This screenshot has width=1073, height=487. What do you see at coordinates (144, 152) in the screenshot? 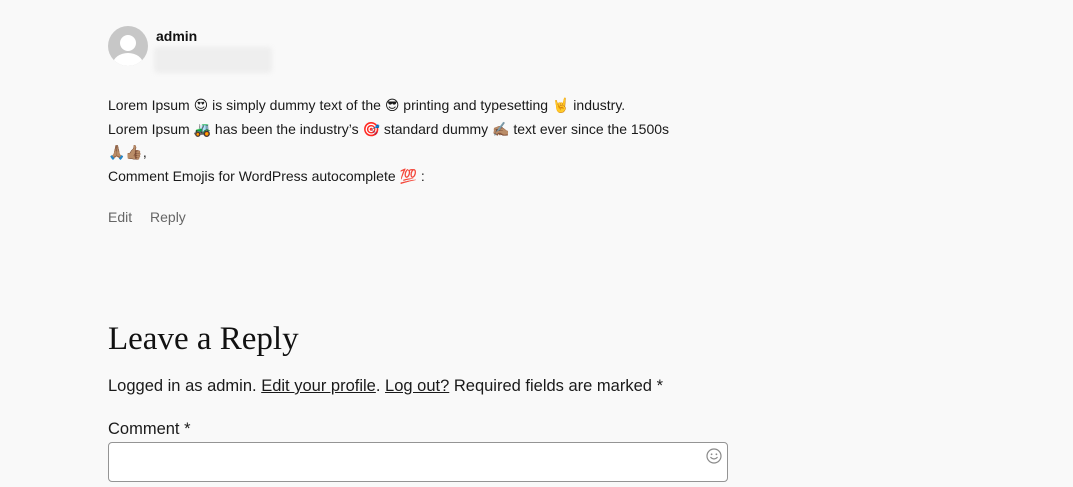
I see `comment-text: ,` at bounding box center [144, 152].